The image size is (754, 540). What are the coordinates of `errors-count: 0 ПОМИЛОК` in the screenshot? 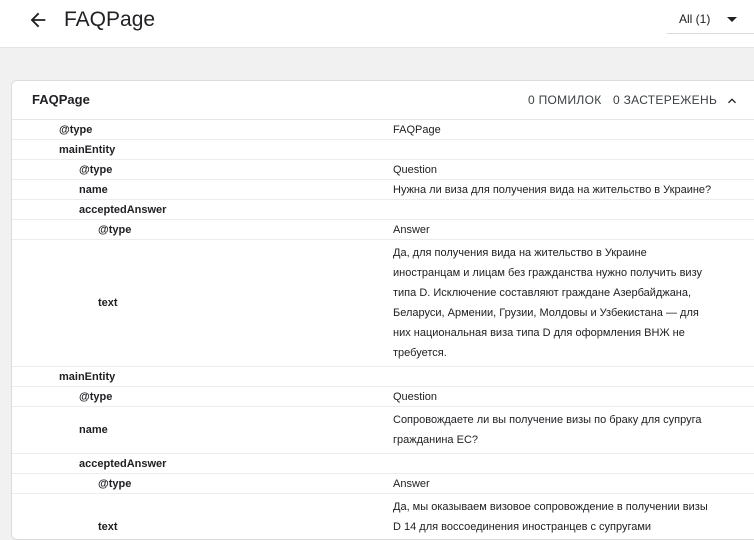 It's located at (565, 100).